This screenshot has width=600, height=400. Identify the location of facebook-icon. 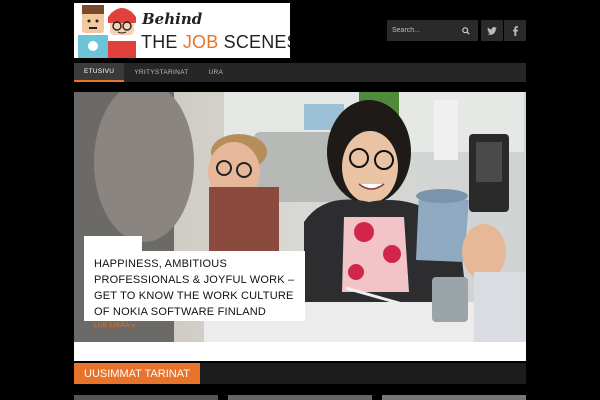
(515, 30).